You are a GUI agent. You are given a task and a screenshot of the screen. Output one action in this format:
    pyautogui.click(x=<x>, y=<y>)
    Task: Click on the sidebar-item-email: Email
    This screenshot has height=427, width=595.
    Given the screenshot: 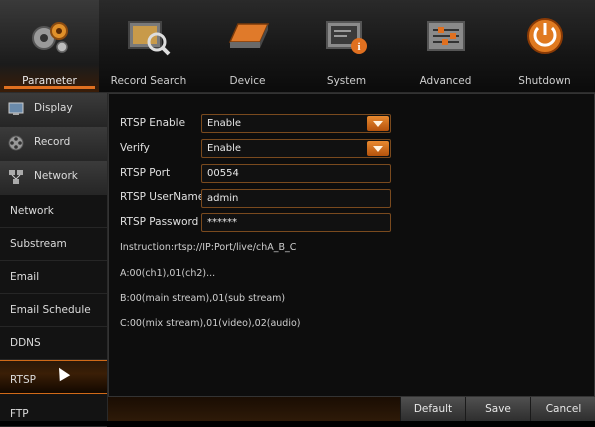 What is the action you would take?
    pyautogui.click(x=53, y=277)
    